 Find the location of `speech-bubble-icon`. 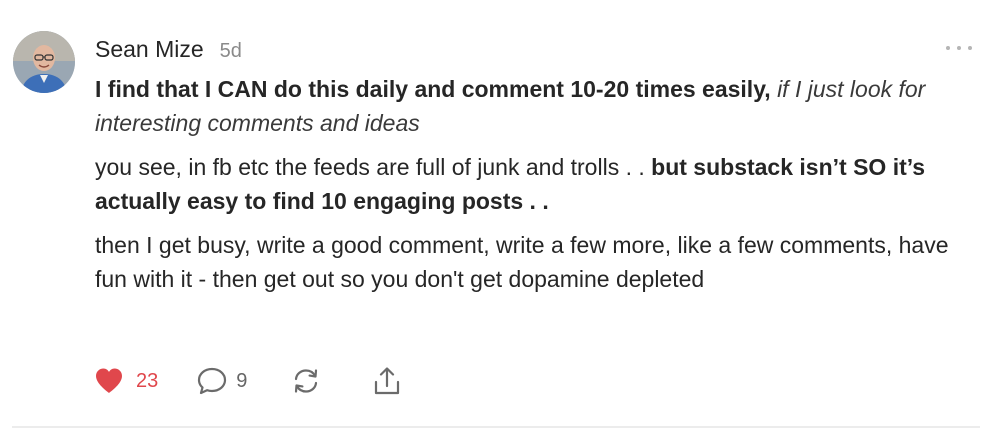

speech-bubble-icon is located at coordinates (212, 381).